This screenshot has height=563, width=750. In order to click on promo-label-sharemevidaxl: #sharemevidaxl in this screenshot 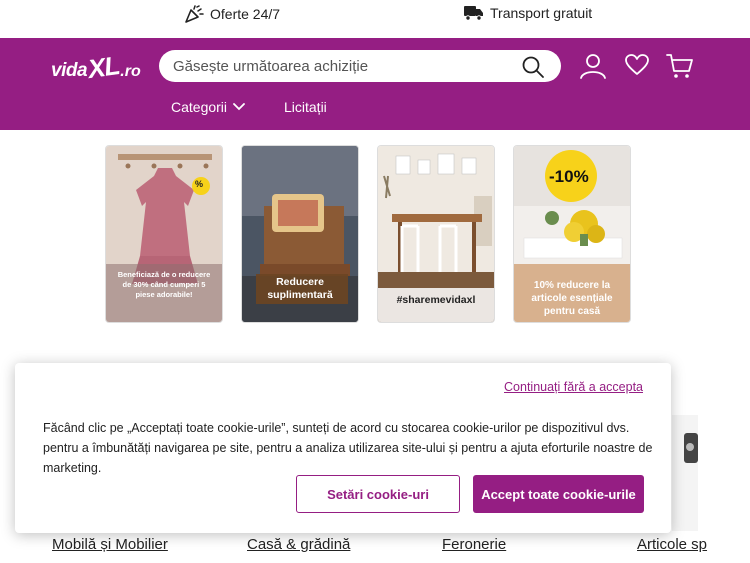, I will do `click(436, 300)`.